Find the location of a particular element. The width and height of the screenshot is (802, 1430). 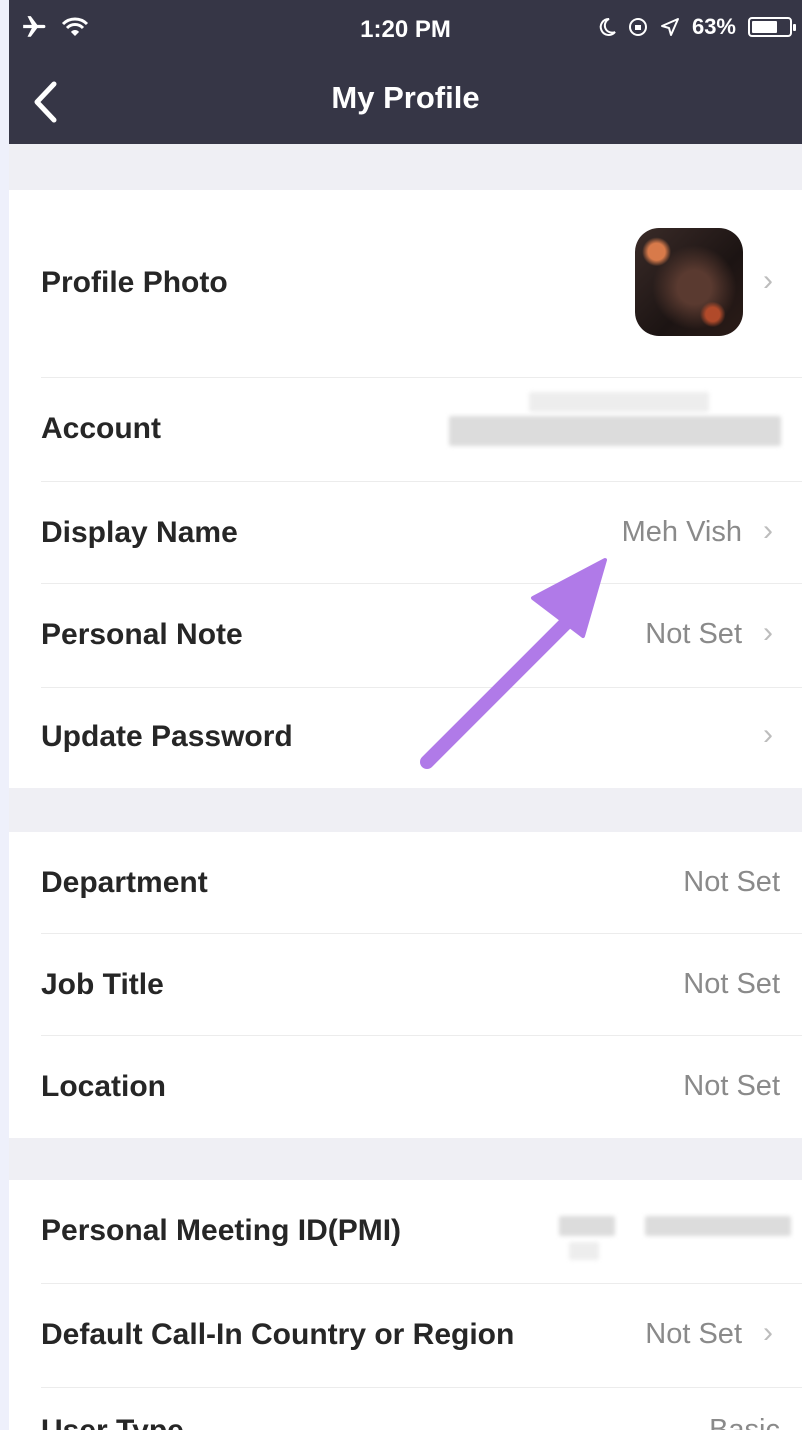

row-department: Department Not Set is located at coordinates (405, 883).